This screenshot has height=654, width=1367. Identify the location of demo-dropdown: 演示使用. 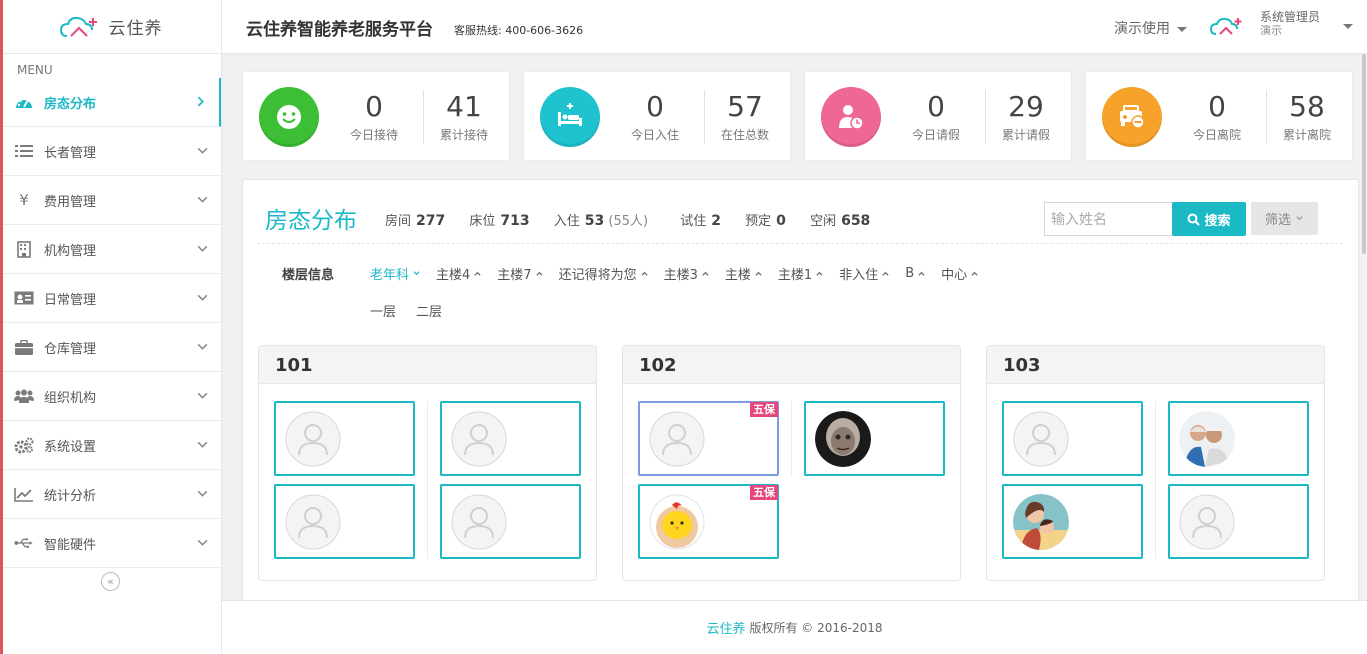
(1151, 28).